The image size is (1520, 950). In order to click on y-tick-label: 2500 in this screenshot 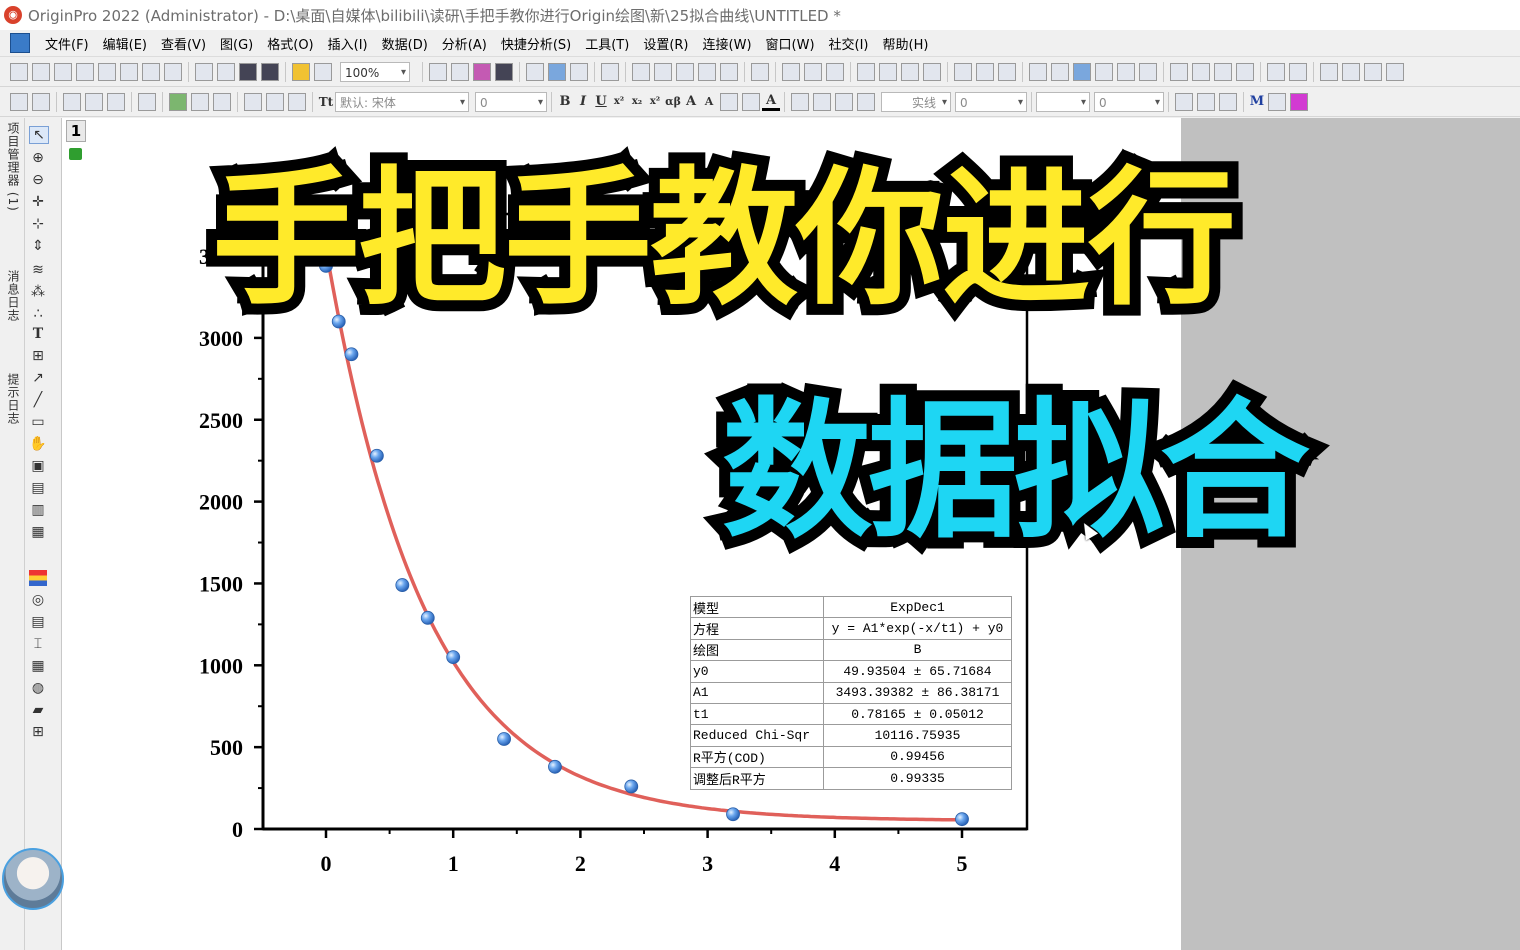, I will do `click(221, 420)`.